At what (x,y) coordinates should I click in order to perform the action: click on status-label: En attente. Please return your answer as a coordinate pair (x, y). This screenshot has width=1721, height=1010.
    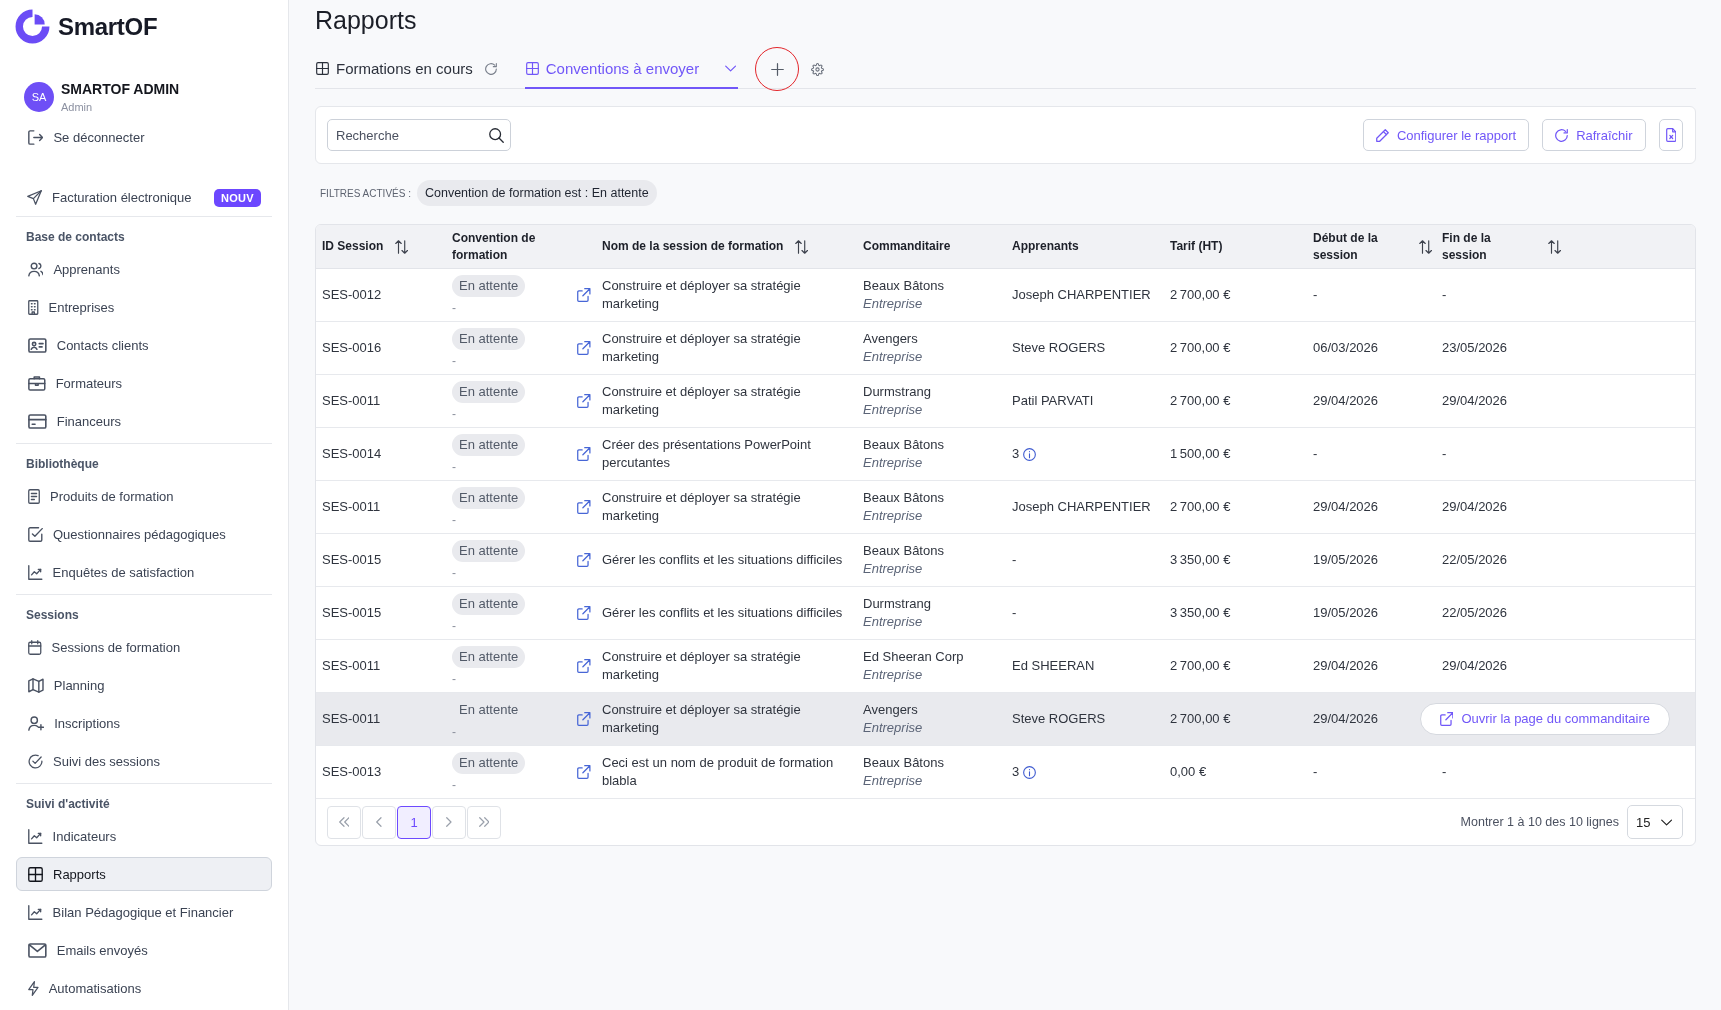
    Looking at the image, I should click on (489, 710).